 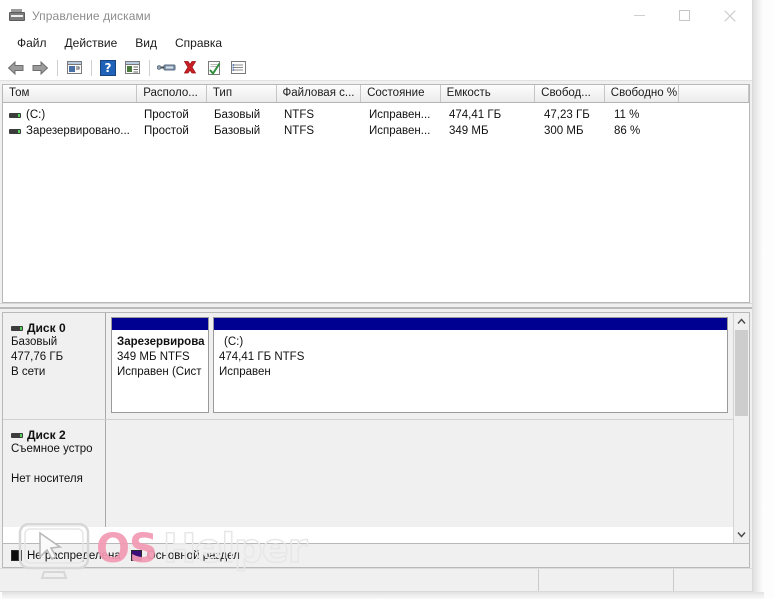 What do you see at coordinates (469, 131) in the screenshot?
I see `cell-capacity: 349 МБ` at bounding box center [469, 131].